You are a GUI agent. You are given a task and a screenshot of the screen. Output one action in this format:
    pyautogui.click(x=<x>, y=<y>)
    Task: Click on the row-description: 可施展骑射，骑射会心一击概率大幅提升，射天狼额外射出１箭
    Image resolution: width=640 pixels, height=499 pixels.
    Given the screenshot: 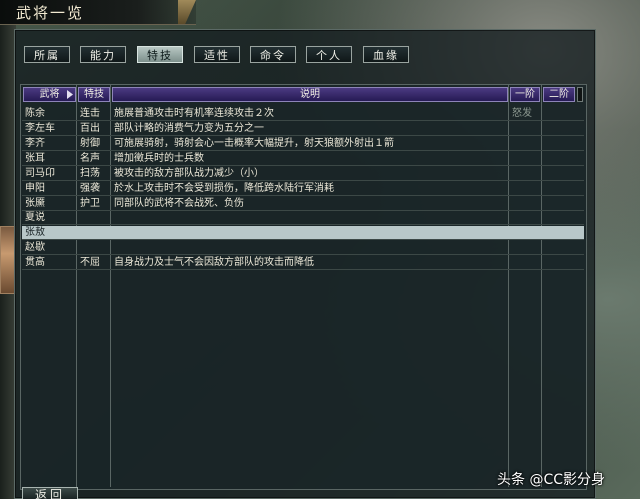 What is the action you would take?
    pyautogui.click(x=254, y=143)
    